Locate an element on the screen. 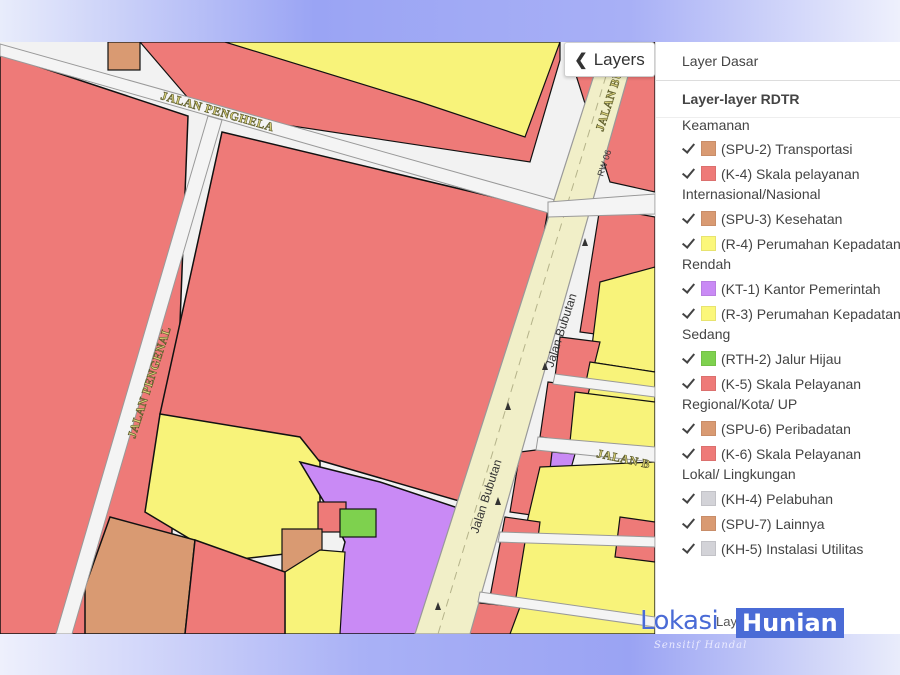 This screenshot has width=900, height=675. layer-item: (KH-4) Pelabuhan is located at coordinates (791, 499).